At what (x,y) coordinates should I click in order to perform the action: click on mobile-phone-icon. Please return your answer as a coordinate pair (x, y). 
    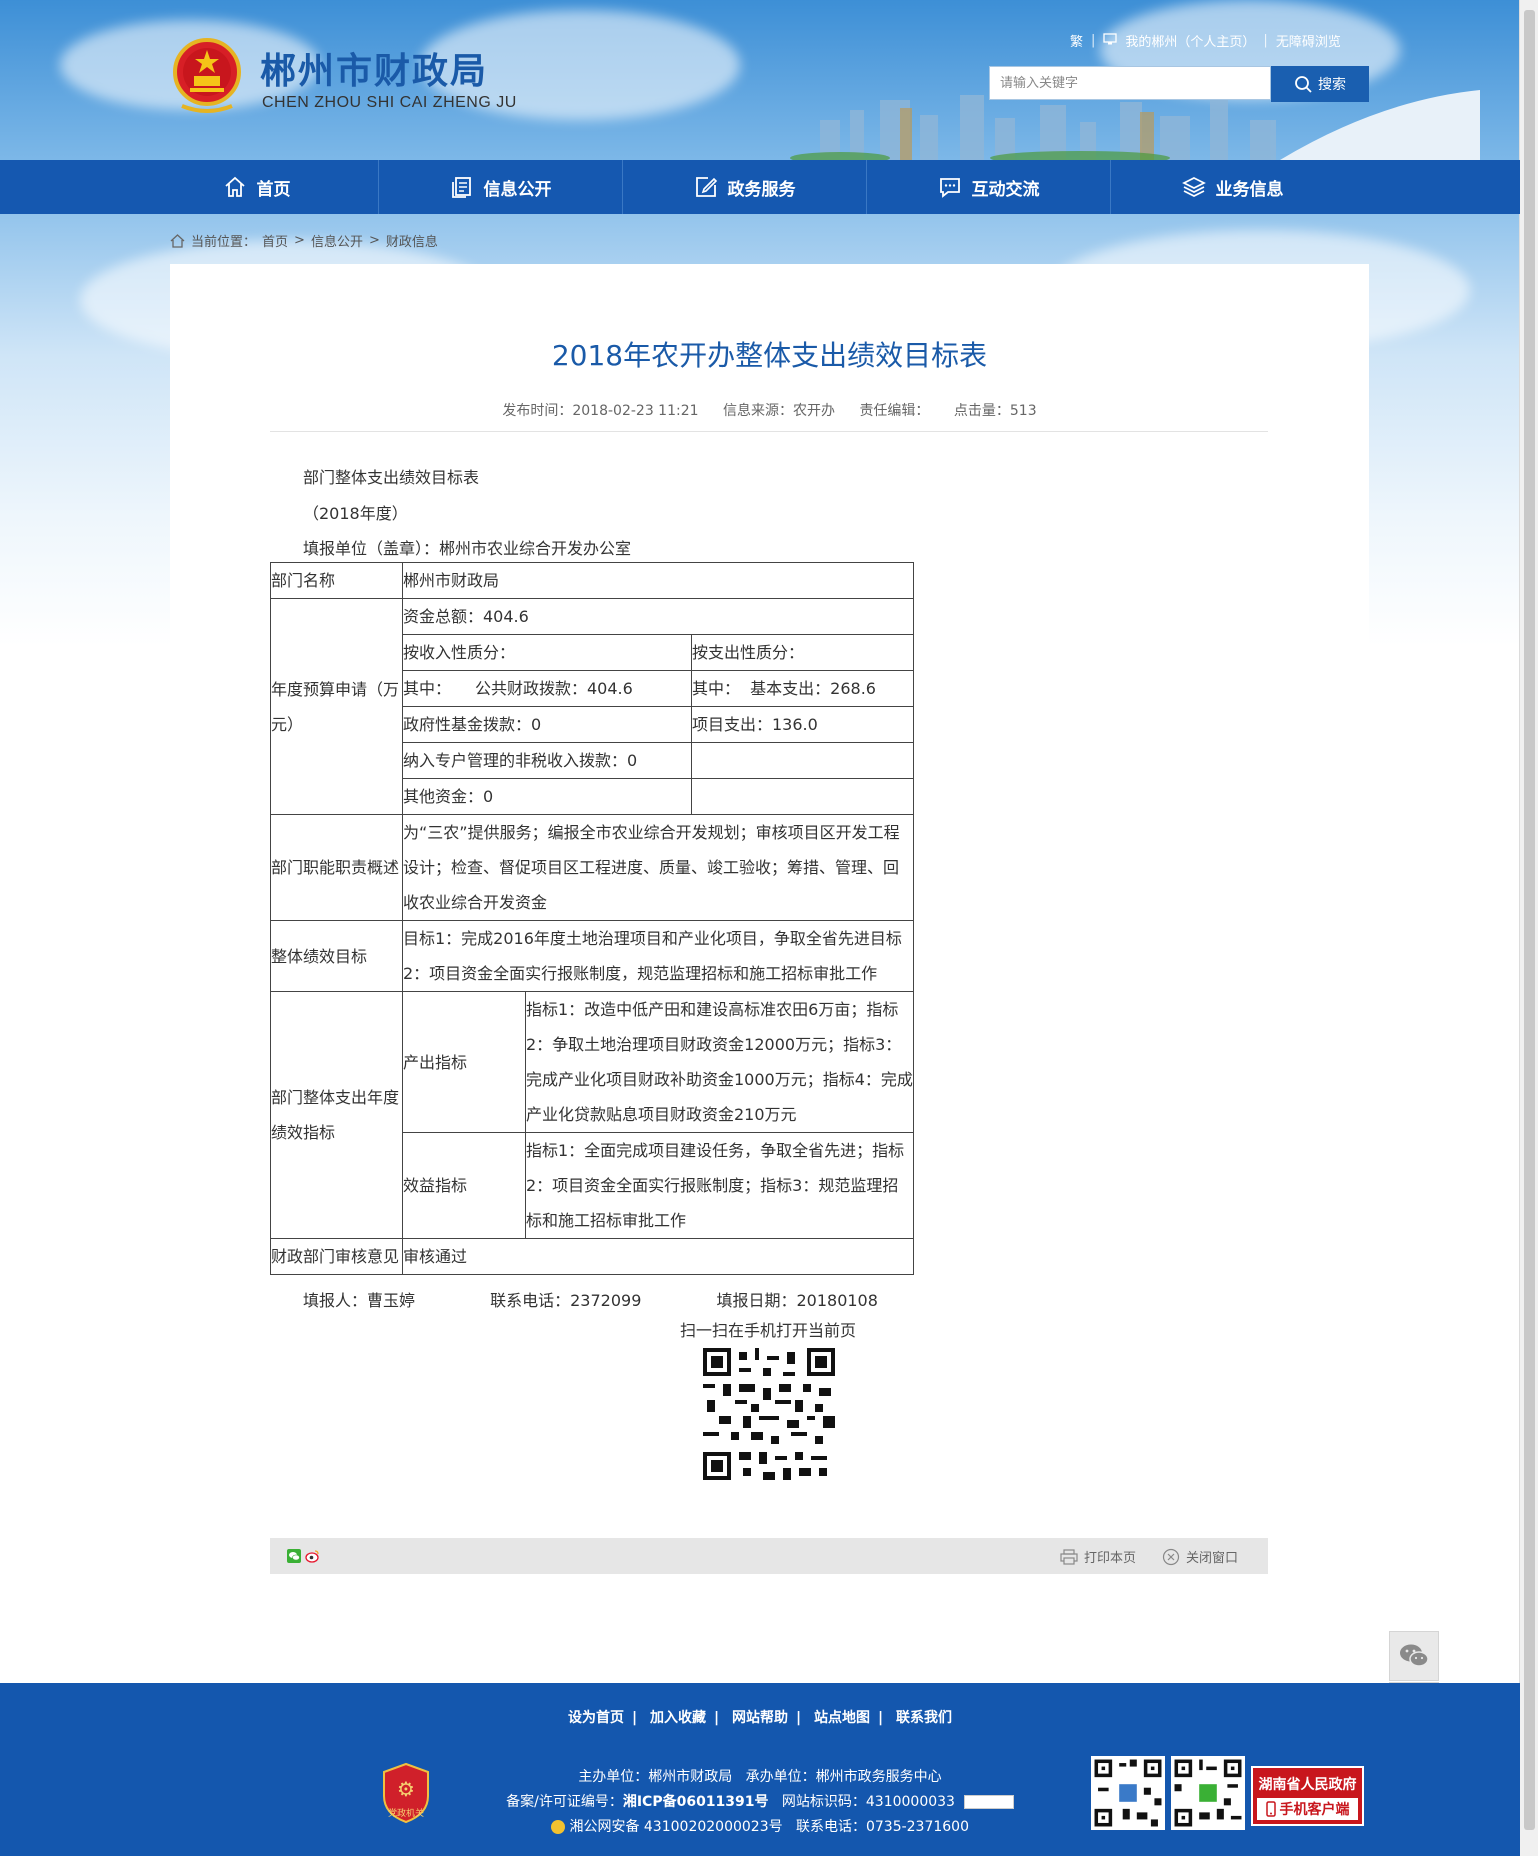
    Looking at the image, I should click on (1270, 1809).